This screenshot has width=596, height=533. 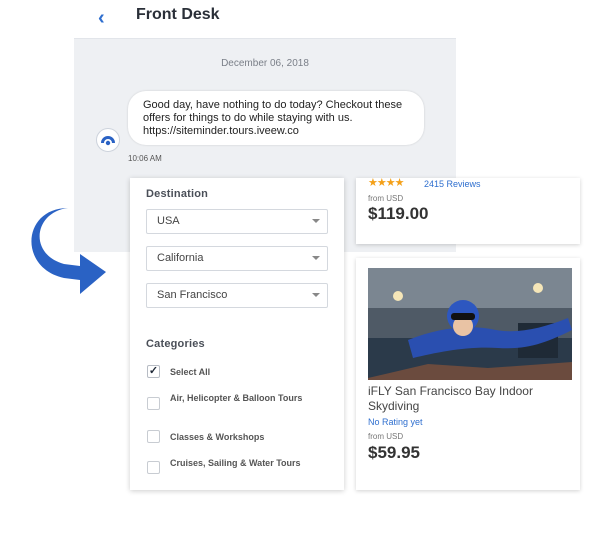 What do you see at coordinates (105, 18) in the screenshot?
I see `back-chevron-icon: ‹` at bounding box center [105, 18].